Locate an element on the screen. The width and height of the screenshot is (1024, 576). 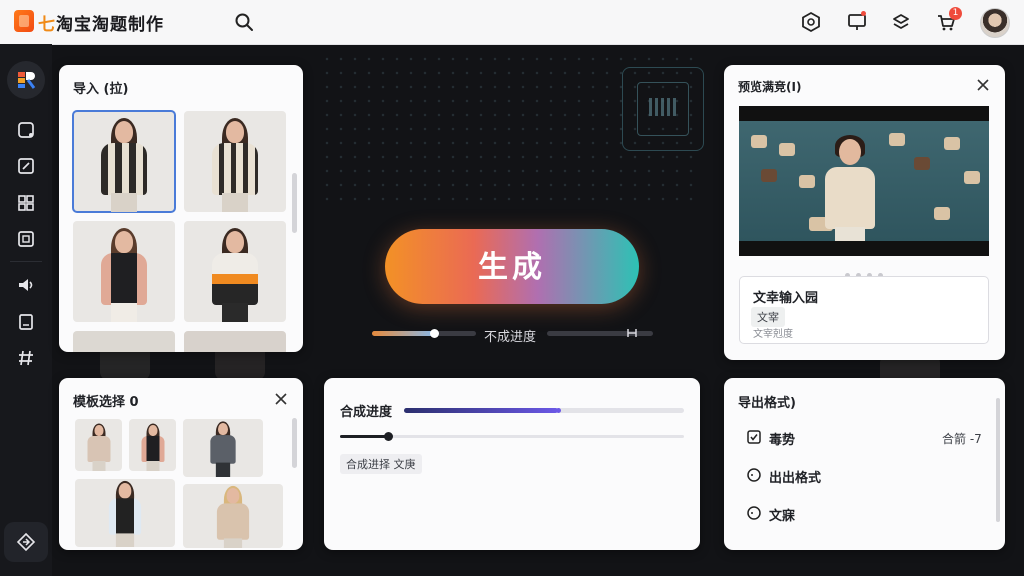
export-option-label: 毒势 is located at coordinates (782, 438).